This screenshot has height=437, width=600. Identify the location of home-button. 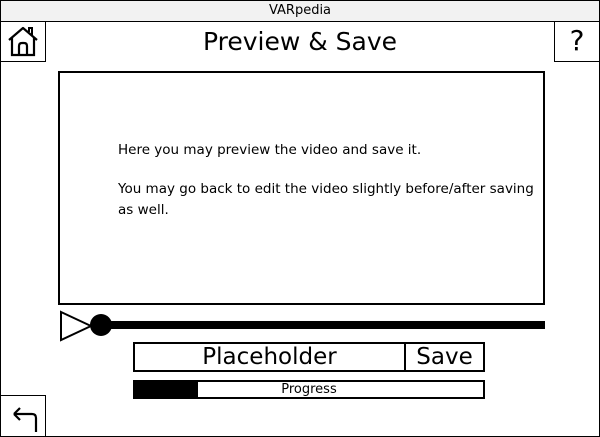
(23, 42).